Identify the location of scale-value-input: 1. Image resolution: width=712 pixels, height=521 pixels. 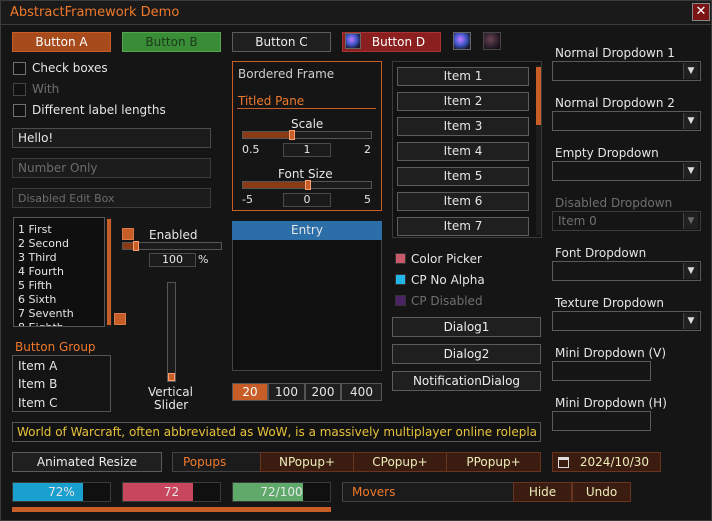
(307, 150).